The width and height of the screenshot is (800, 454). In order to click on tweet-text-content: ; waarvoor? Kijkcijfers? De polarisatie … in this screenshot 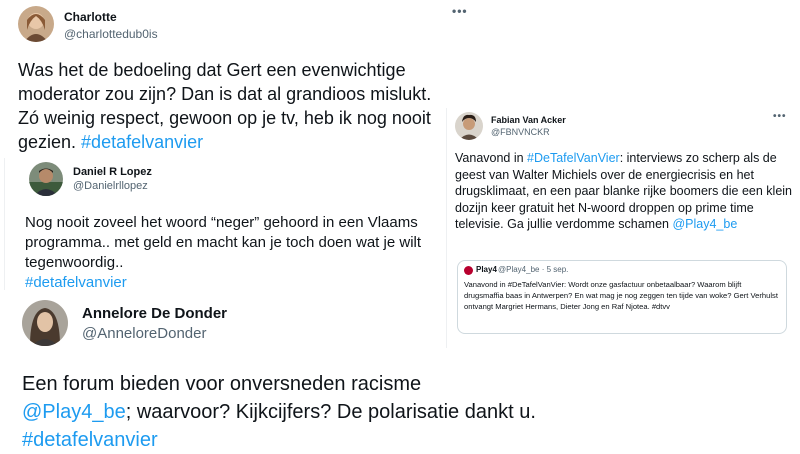, I will do `click(330, 412)`.